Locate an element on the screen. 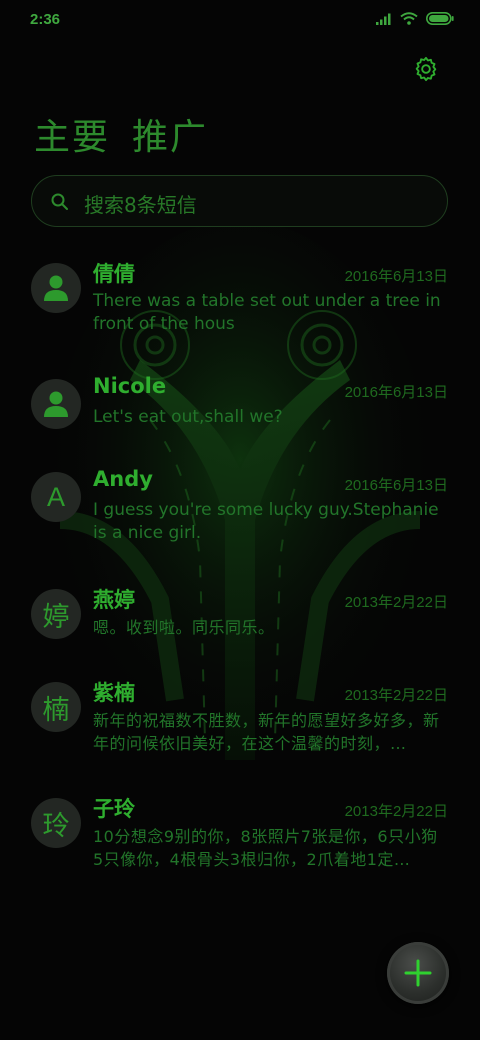  avatar: A is located at coordinates (56, 497).